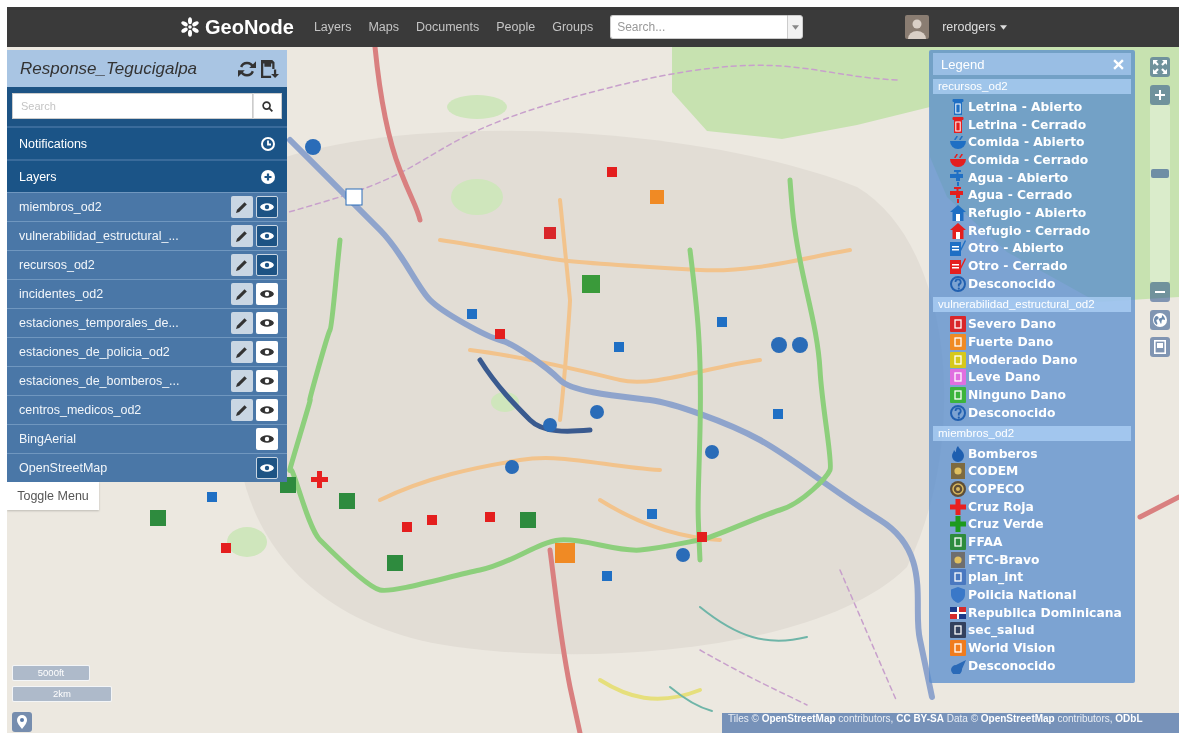 The image size is (1186, 740). What do you see at coordinates (996, 488) in the screenshot?
I see `legend-label: COPECO` at bounding box center [996, 488].